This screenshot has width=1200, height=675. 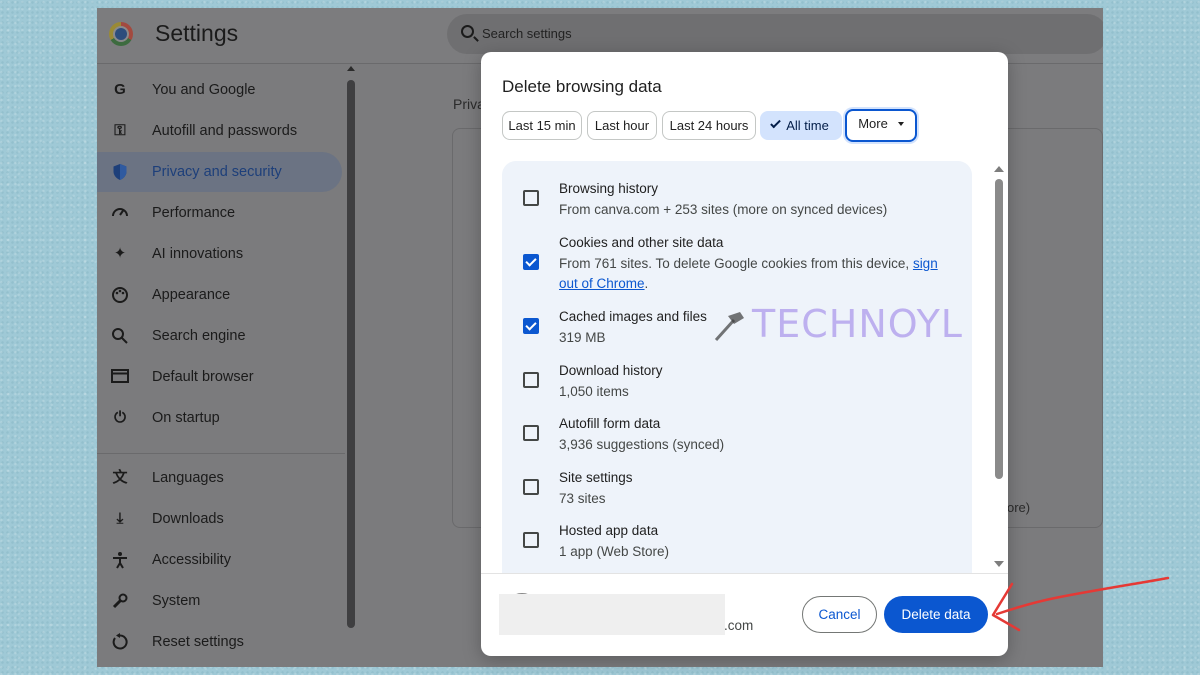 I want to click on palette-icon, so click(x=120, y=295).